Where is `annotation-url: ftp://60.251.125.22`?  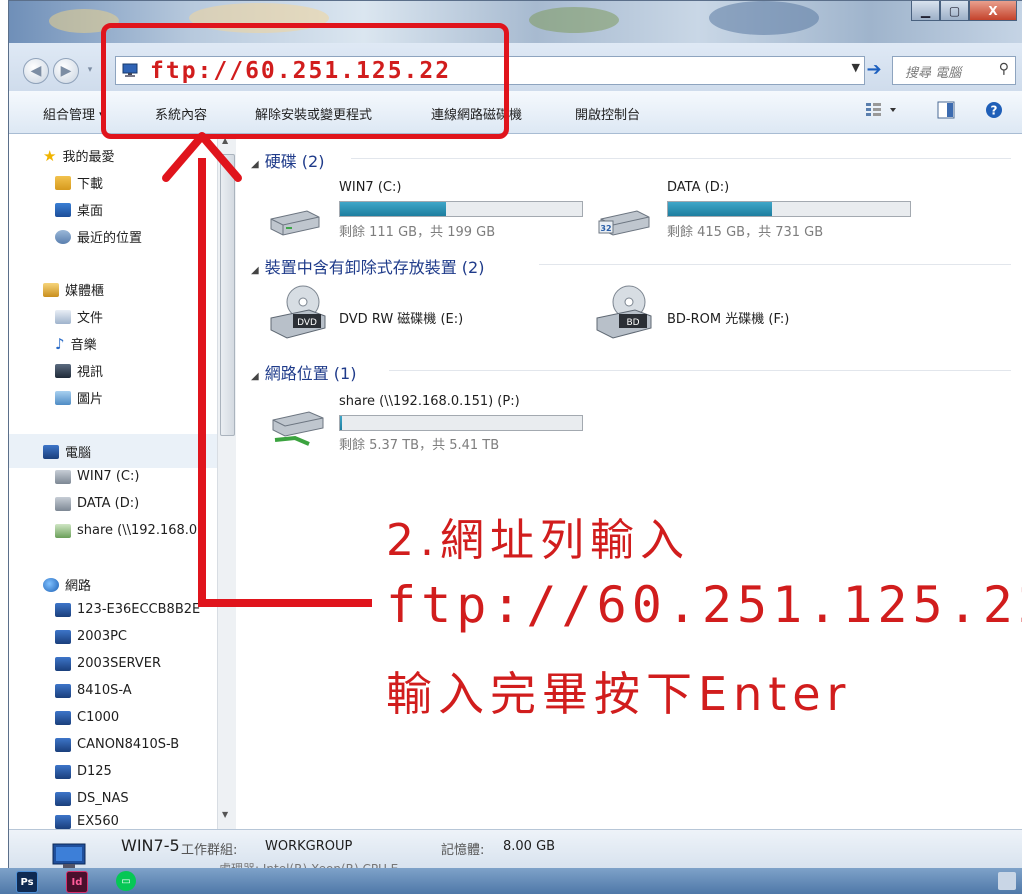
annotation-url: ftp://60.251.125.22 is located at coordinates (704, 605).